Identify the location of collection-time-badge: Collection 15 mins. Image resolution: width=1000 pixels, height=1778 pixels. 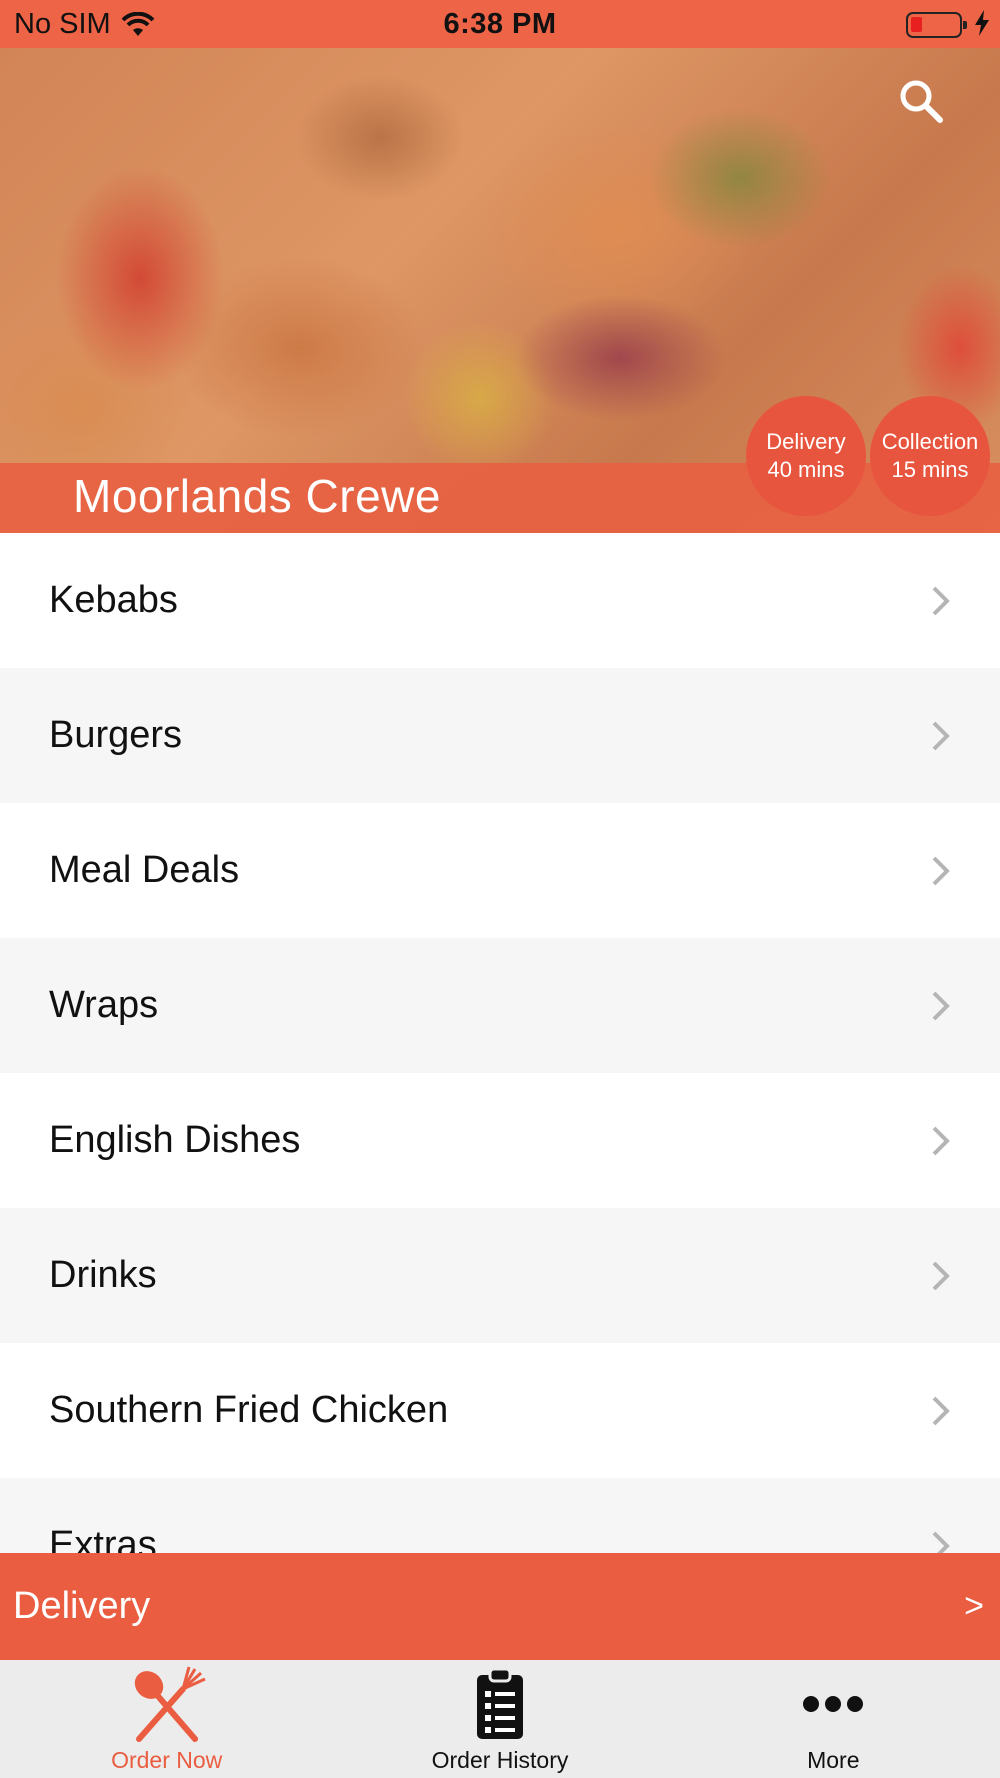
(930, 456).